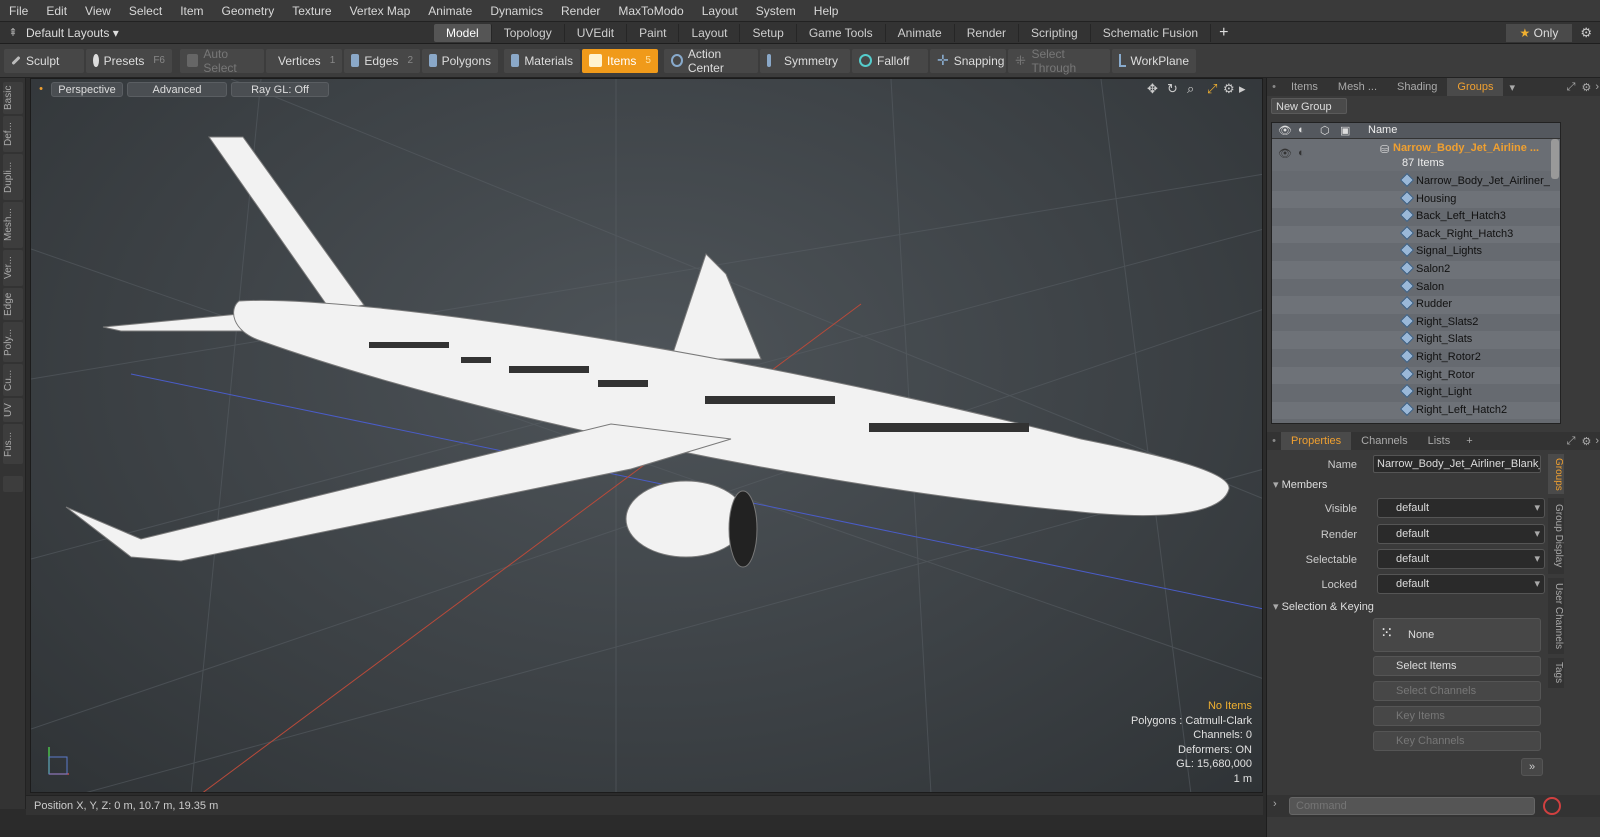 The image size is (1600, 837). I want to click on menu-vertex-map: Vertex Map, so click(380, 11).